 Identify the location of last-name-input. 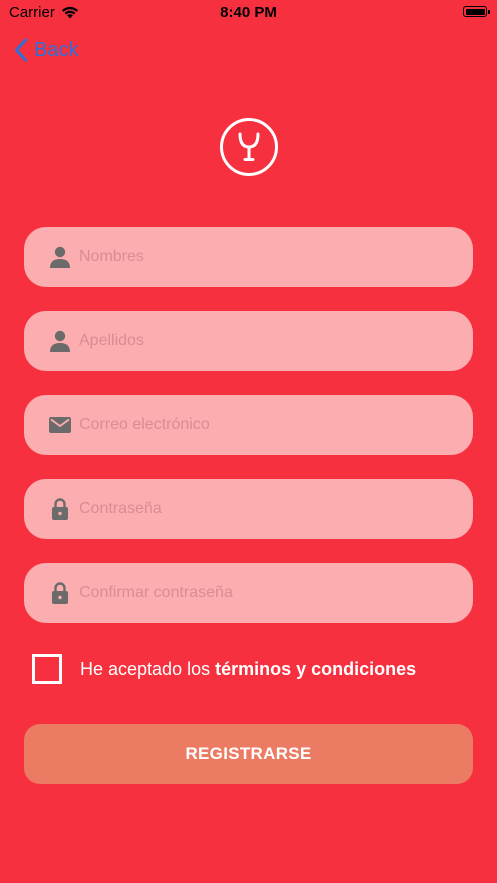
(259, 341).